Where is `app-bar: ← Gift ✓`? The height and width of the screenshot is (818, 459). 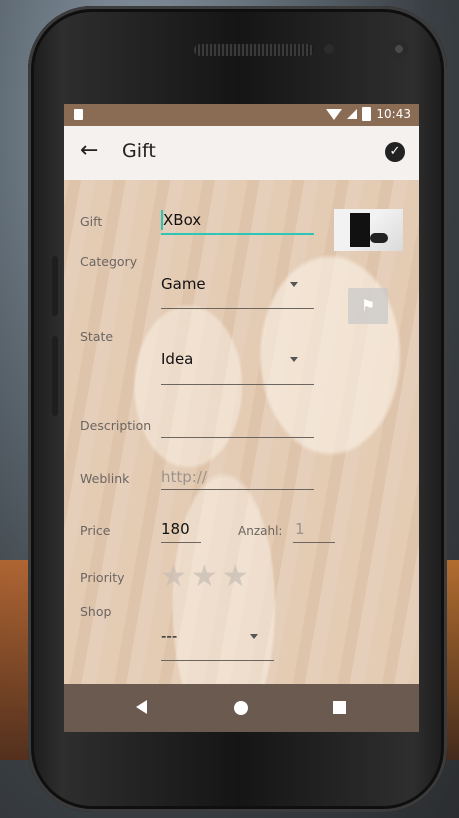
app-bar: ← Gift ✓ is located at coordinates (241, 153).